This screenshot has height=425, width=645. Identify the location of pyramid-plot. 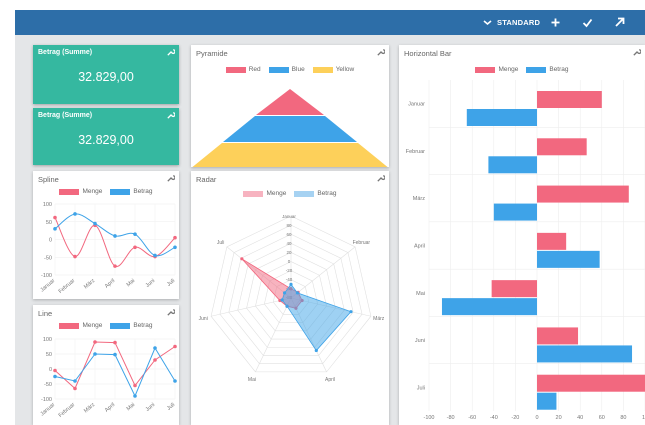
(290, 128).